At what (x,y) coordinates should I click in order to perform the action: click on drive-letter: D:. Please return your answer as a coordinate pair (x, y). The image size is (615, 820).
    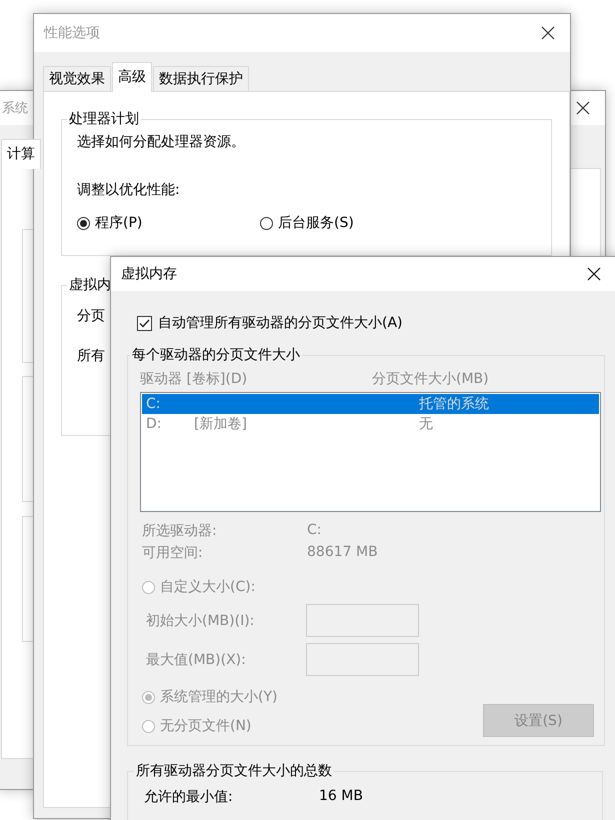
    Looking at the image, I should click on (153, 424).